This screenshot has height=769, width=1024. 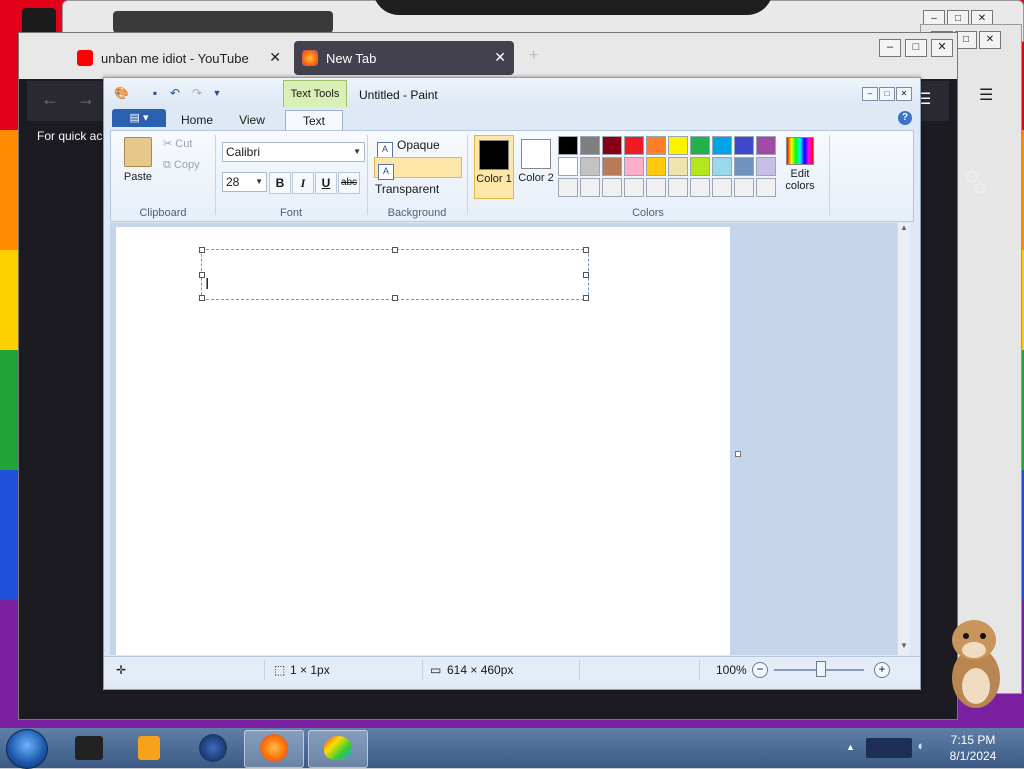 I want to click on font-size-select: 28 ▼, so click(x=244, y=182).